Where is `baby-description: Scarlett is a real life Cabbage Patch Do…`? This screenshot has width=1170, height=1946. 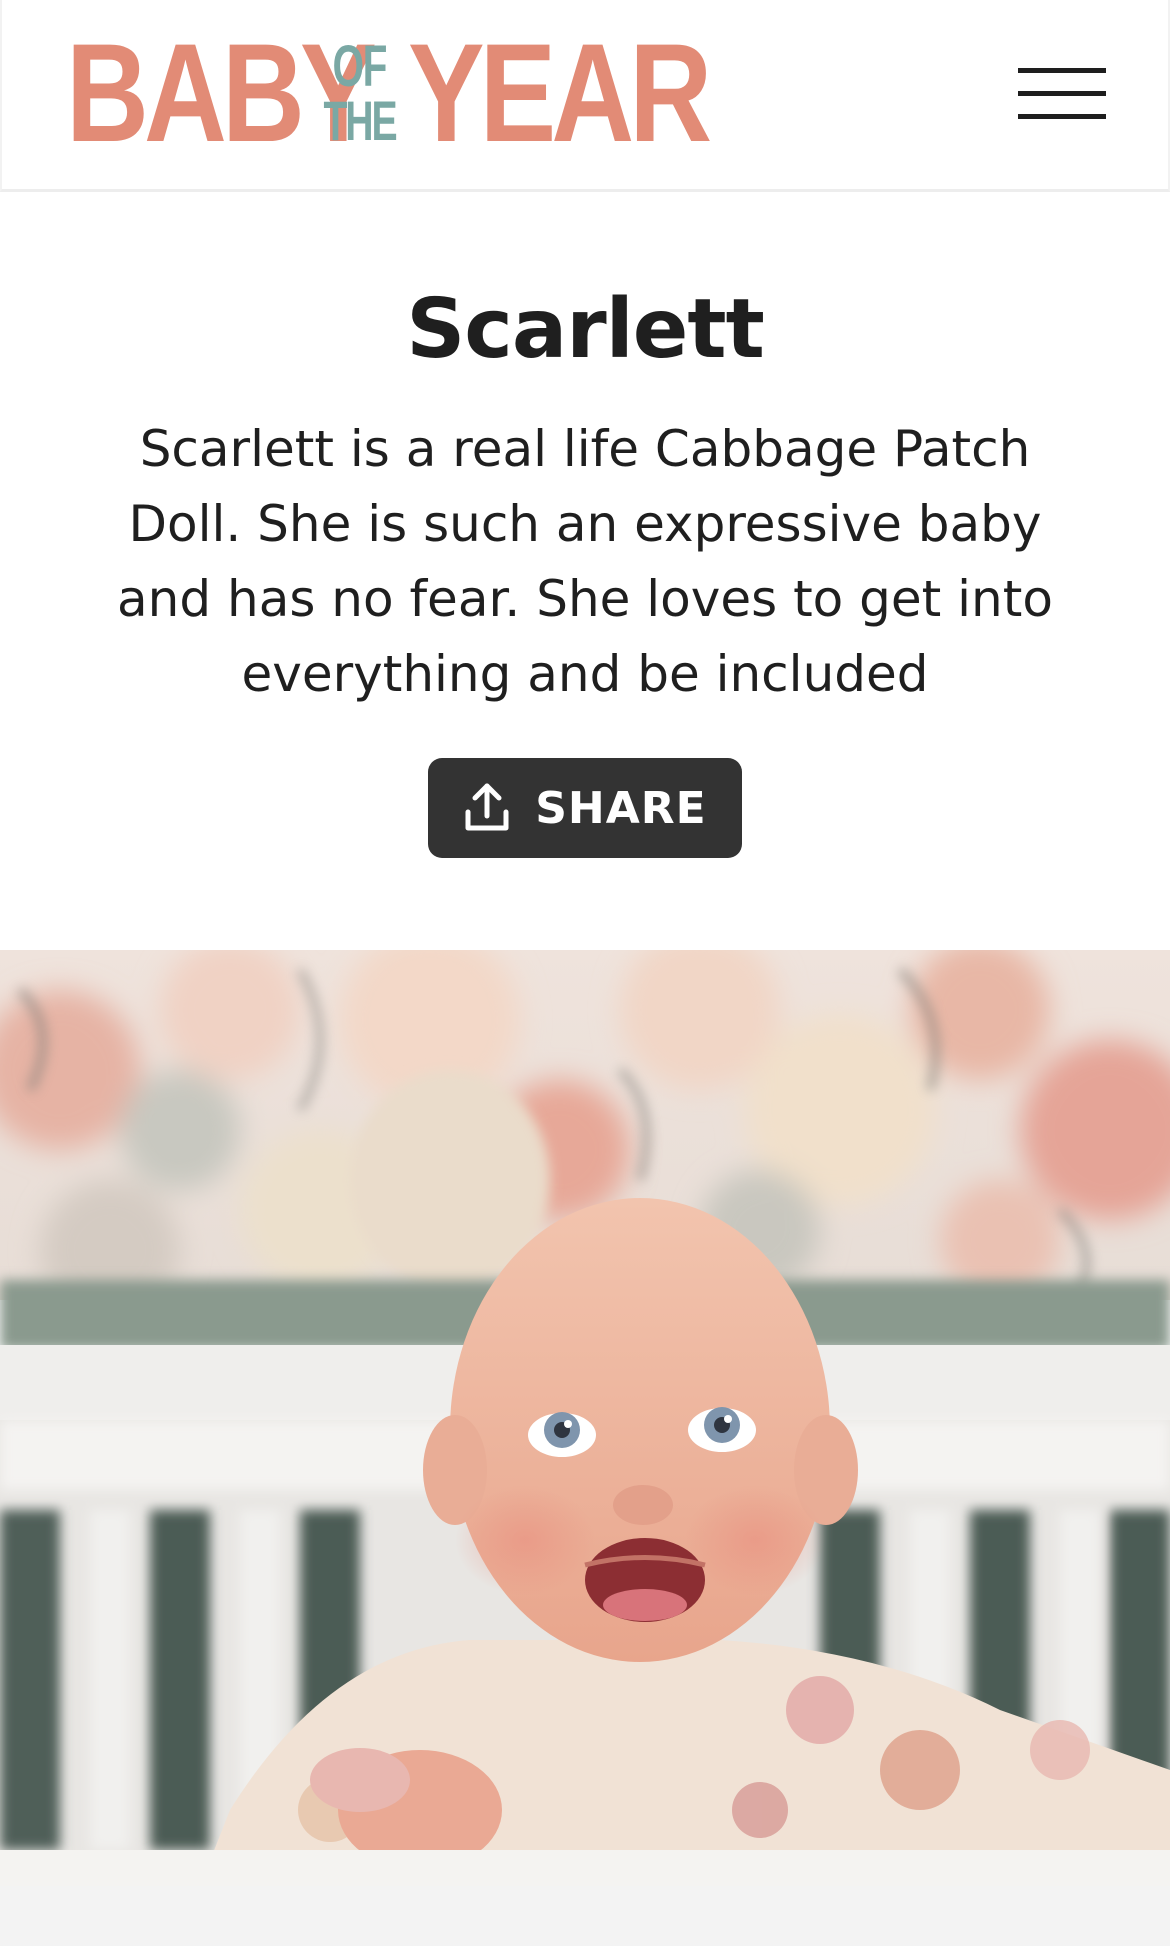 baby-description: Scarlett is a real life Cabbage Patch Do… is located at coordinates (585, 561).